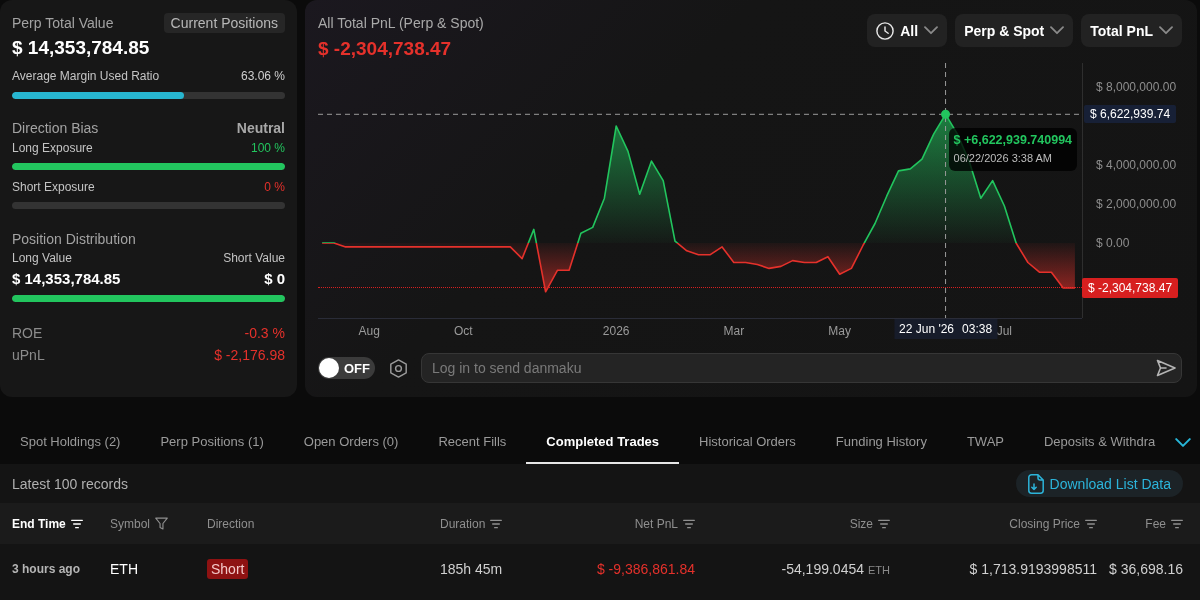 This screenshot has width=1200, height=600. What do you see at coordinates (1131, 30) in the screenshot?
I see `filter-dropdown: Total PnL` at bounding box center [1131, 30].